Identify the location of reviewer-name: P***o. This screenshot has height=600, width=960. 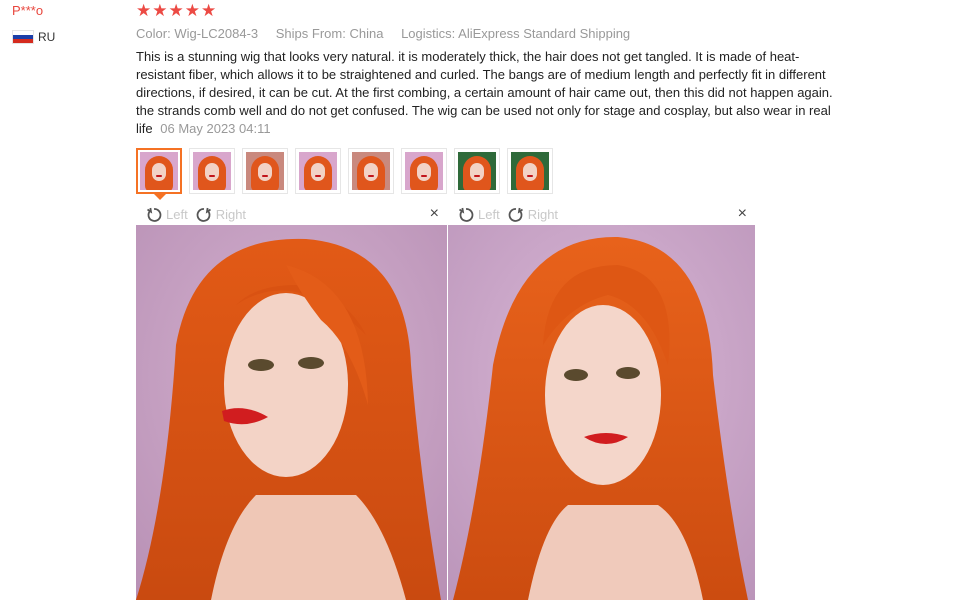
(28, 10).